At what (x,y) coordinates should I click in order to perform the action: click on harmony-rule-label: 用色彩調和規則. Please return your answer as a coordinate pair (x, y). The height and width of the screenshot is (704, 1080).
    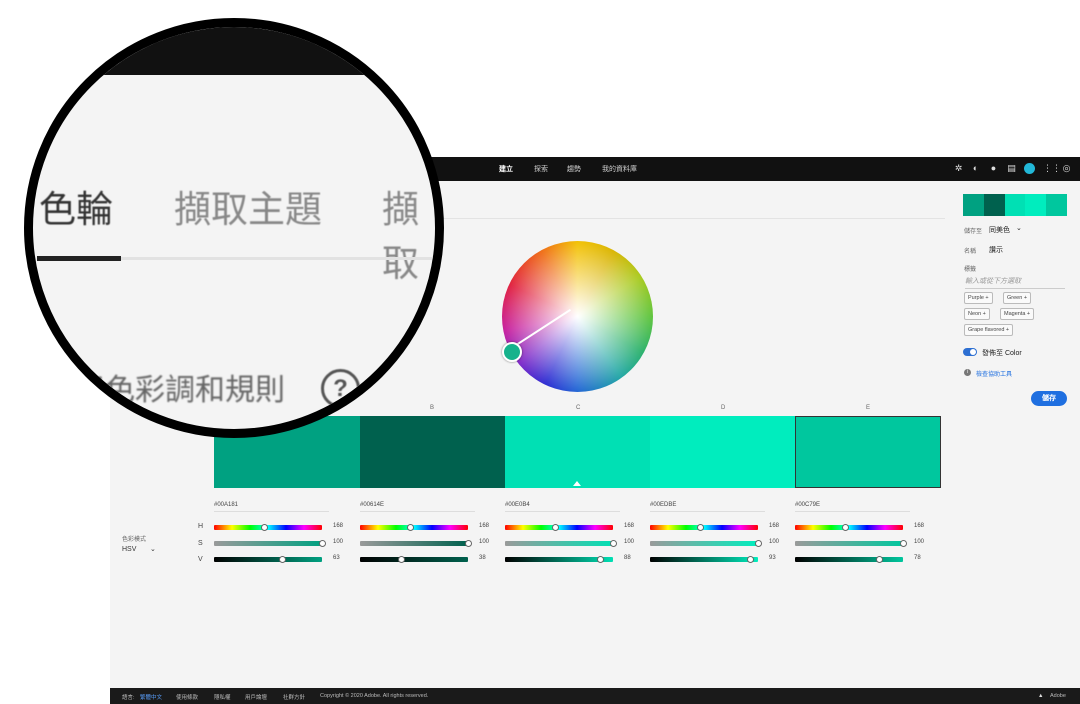
    Looking at the image, I should click on (180, 387).